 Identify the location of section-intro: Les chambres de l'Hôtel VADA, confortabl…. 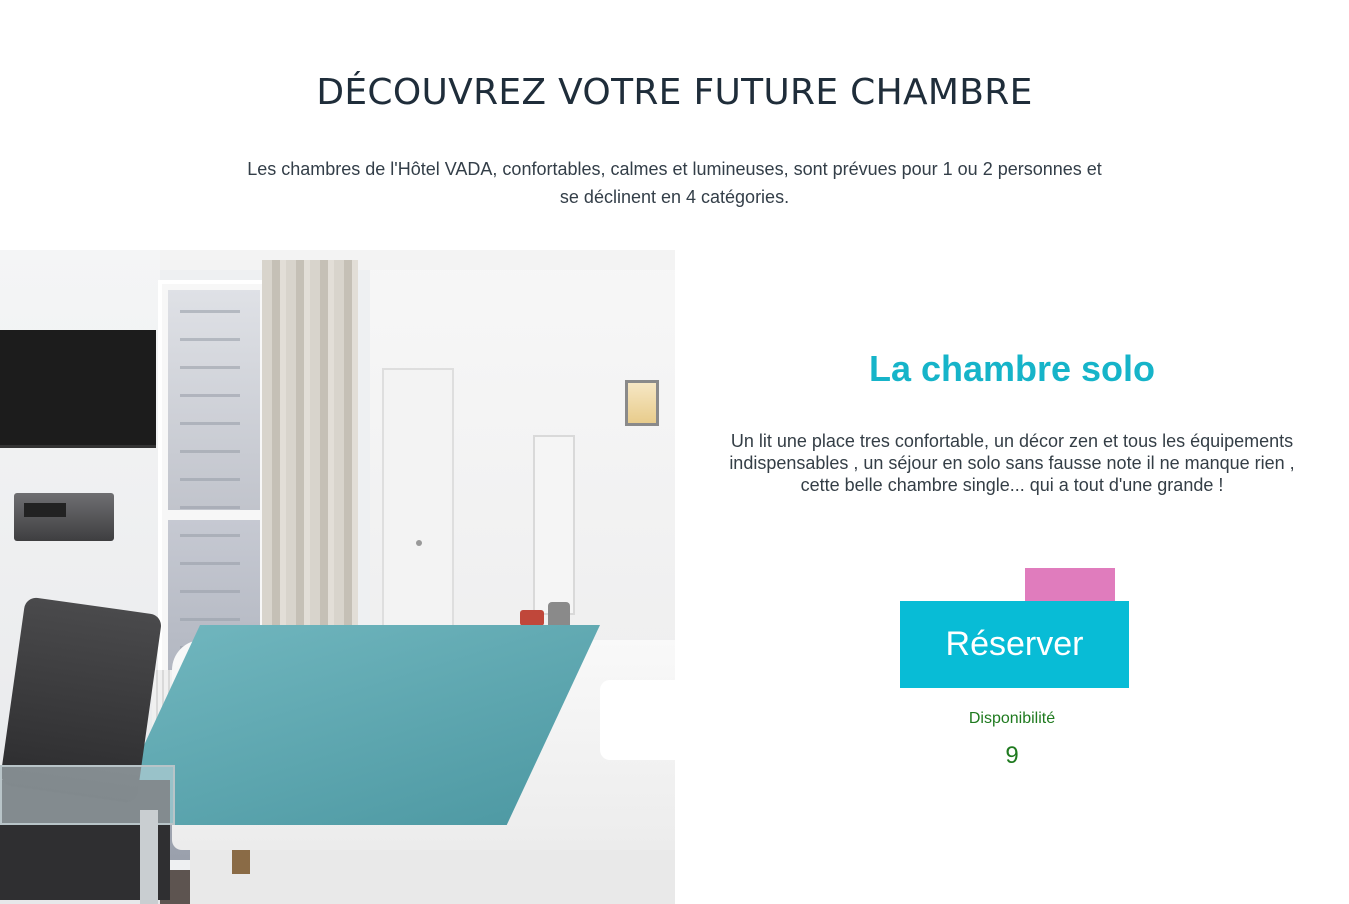
(674, 183).